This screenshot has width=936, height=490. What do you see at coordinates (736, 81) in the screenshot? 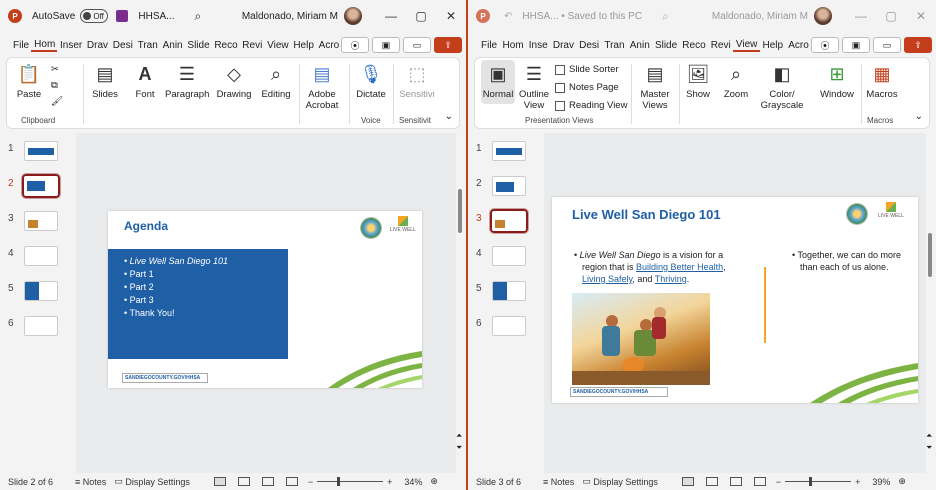
I see `zoom-button: ⌕ Zoom` at bounding box center [736, 81].